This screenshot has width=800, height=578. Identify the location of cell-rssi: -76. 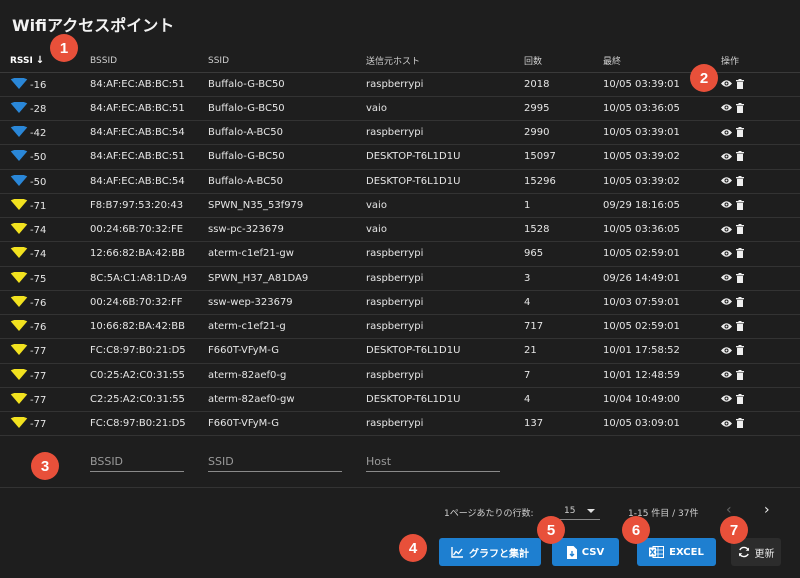
(45, 303).